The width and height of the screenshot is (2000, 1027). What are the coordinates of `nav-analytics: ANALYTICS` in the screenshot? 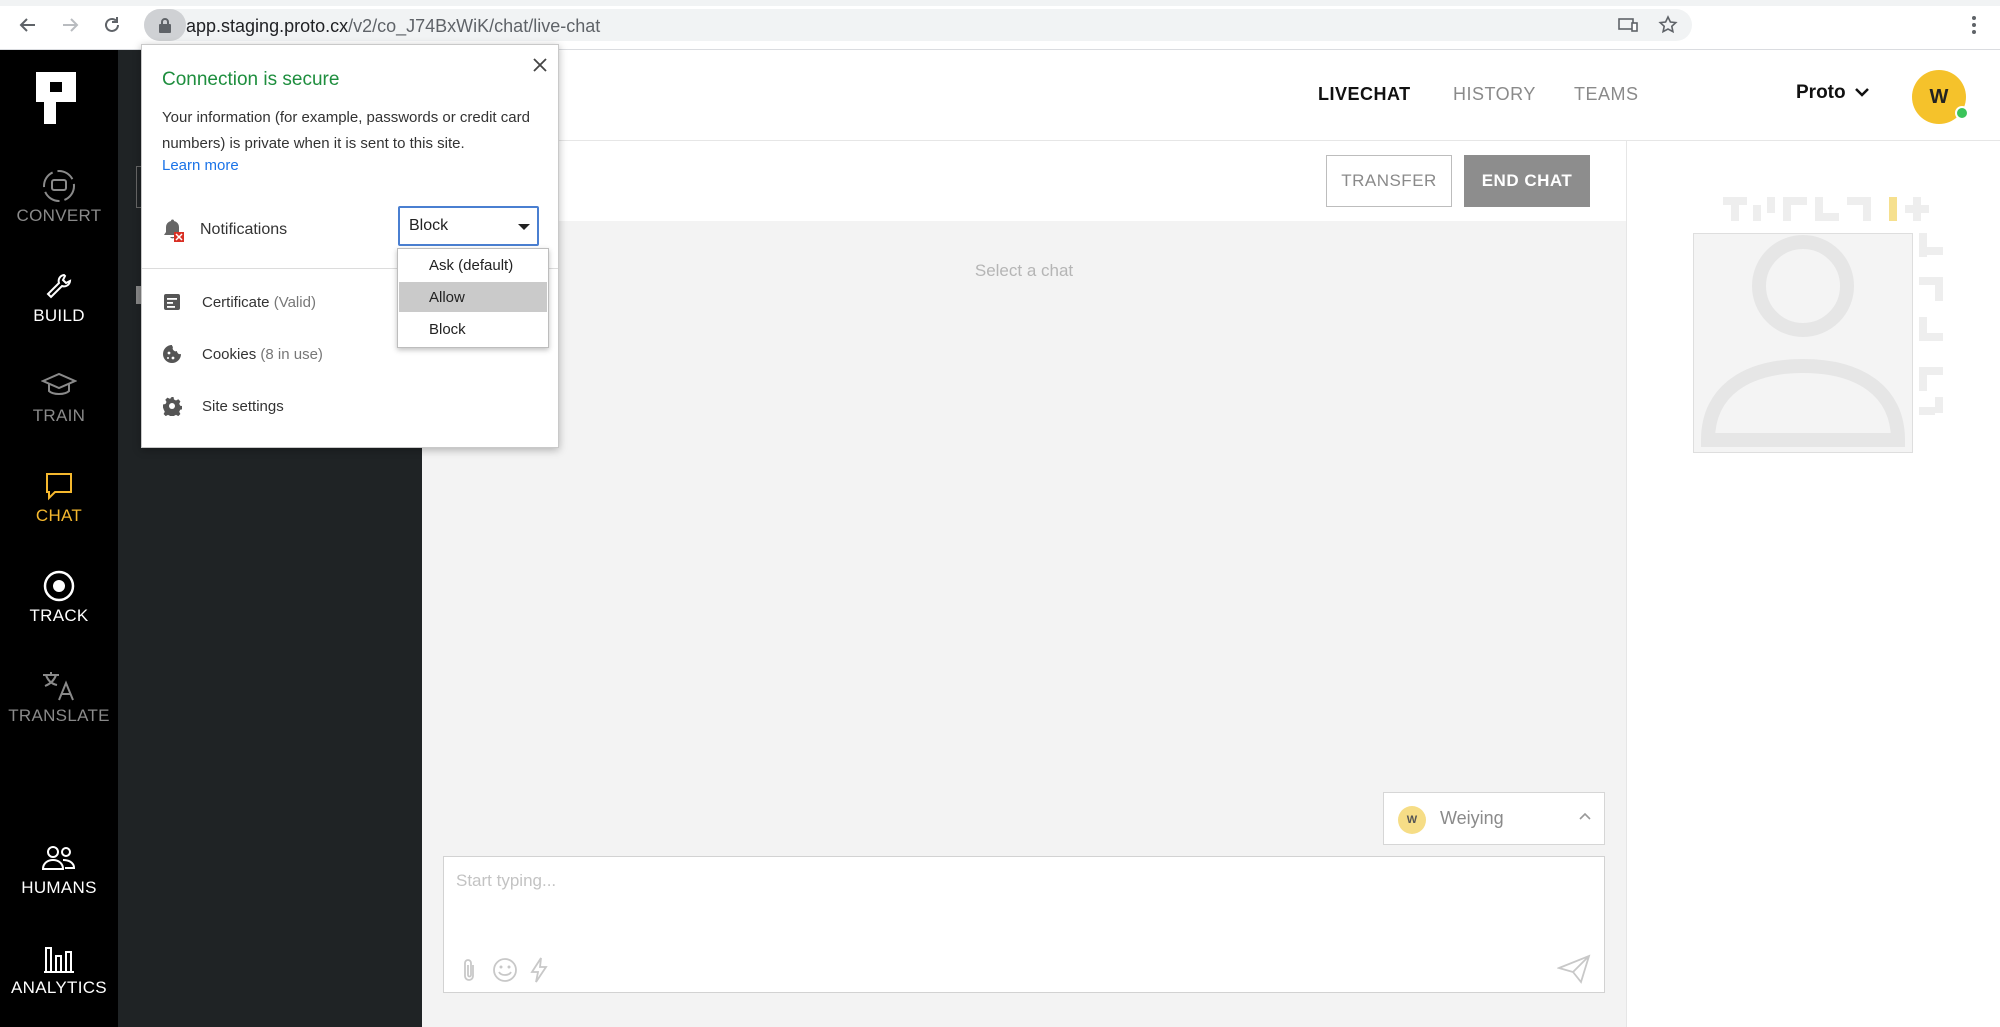 It's located at (59, 978).